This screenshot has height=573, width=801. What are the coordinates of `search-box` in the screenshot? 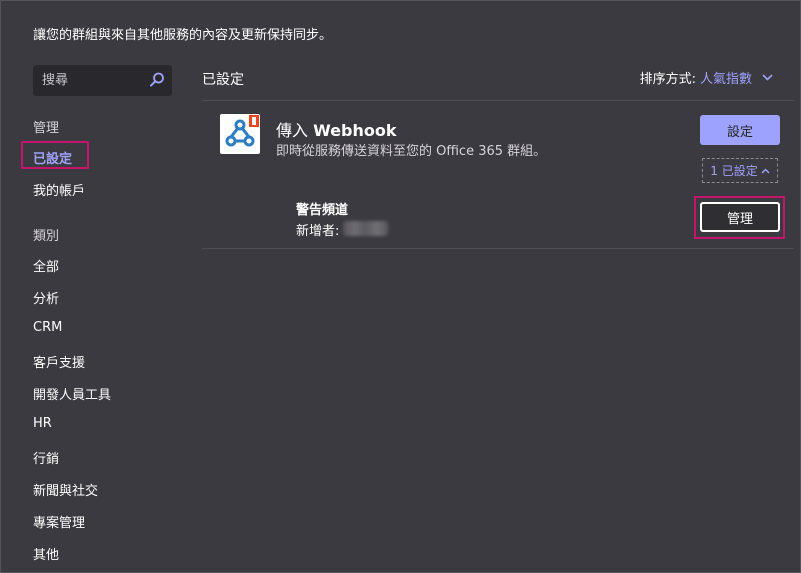 It's located at (102, 80).